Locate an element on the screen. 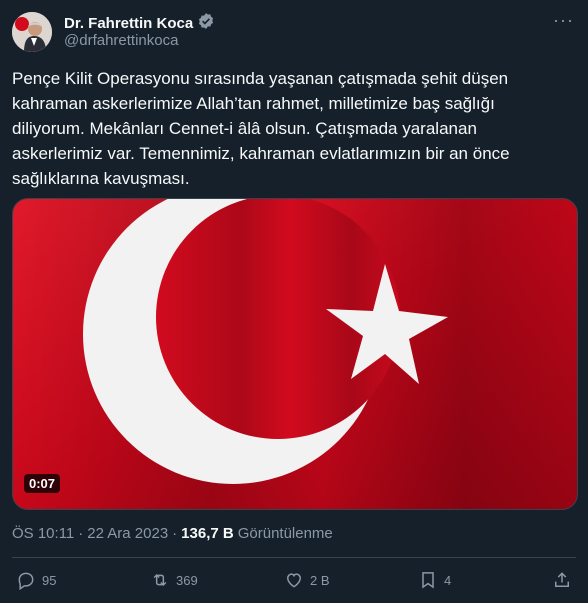 The image size is (588, 603). bookmark-count: 4 is located at coordinates (448, 580).